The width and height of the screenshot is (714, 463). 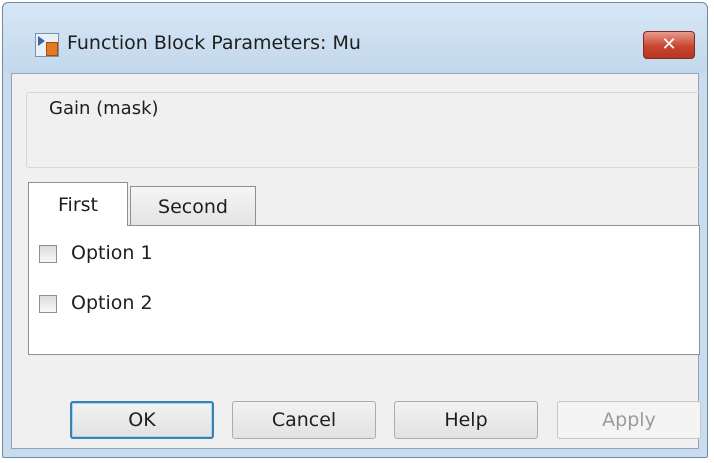 What do you see at coordinates (193, 206) in the screenshot?
I see `tab-second: Second` at bounding box center [193, 206].